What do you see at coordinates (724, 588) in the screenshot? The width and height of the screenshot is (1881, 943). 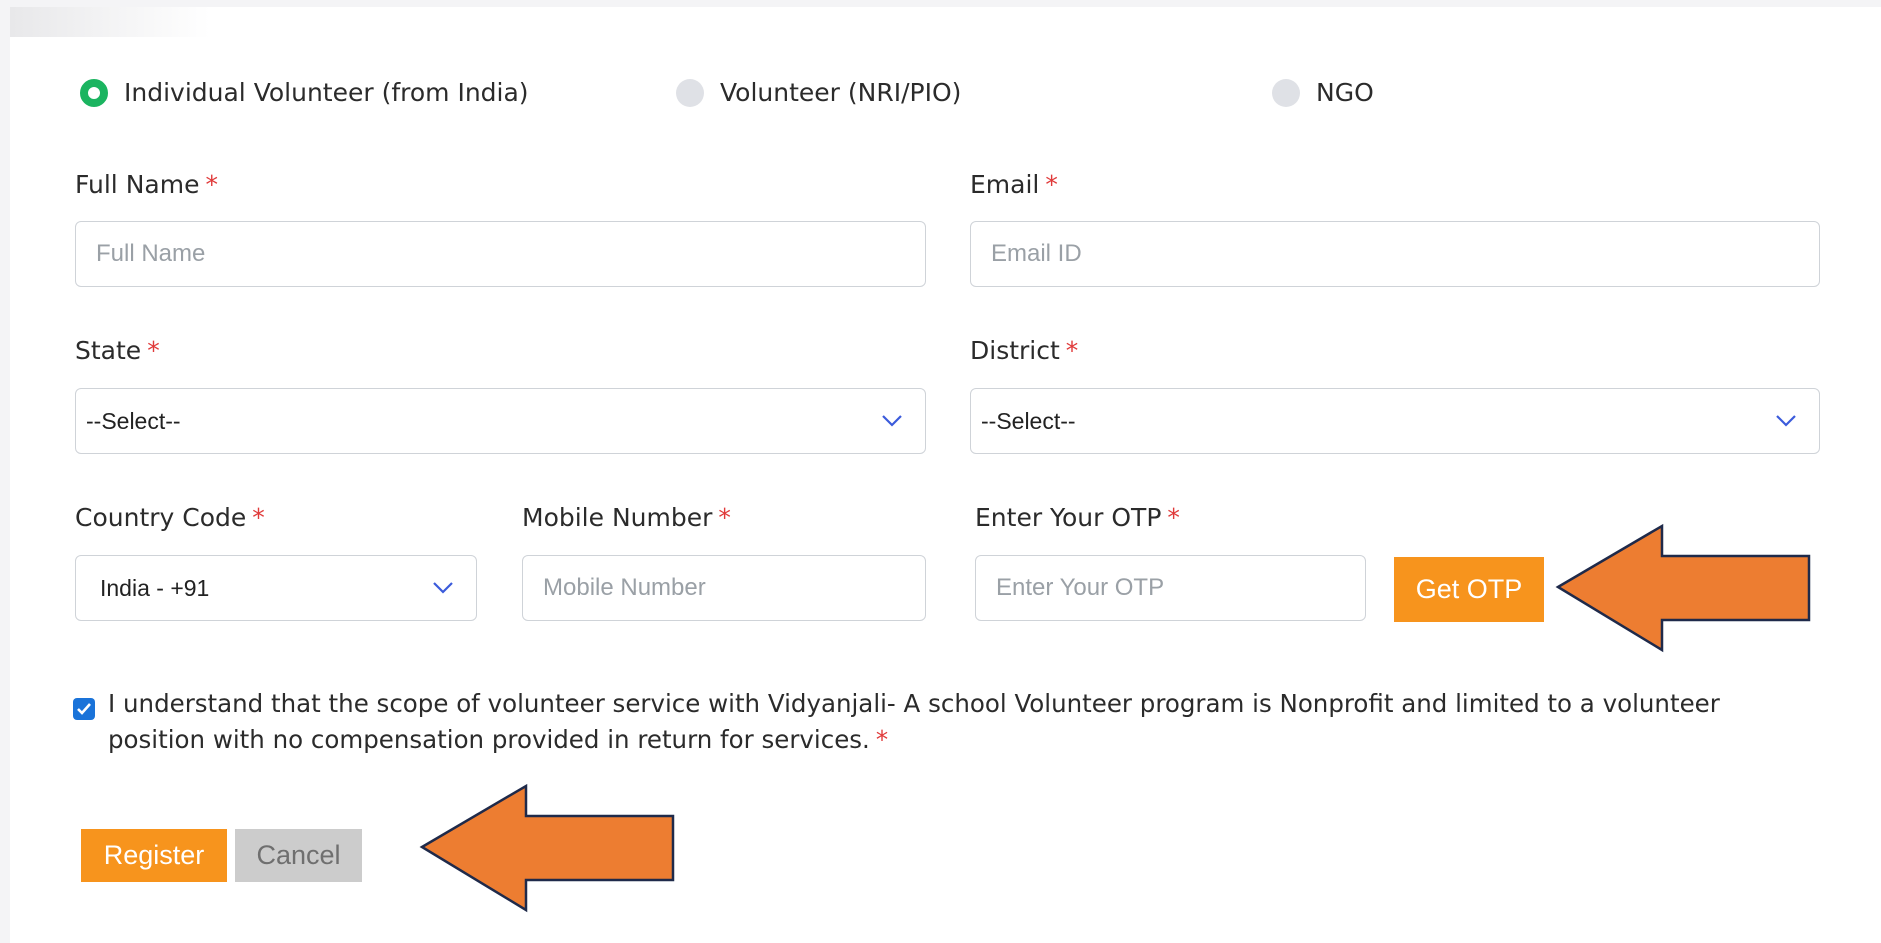 I see `mobile-number-input` at bounding box center [724, 588].